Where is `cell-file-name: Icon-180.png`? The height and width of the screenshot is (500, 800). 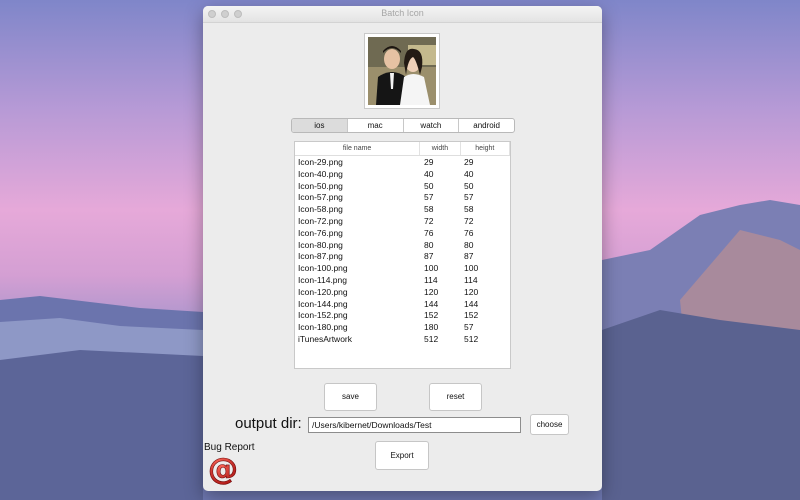
cell-file-name: Icon-180.png is located at coordinates (323, 327).